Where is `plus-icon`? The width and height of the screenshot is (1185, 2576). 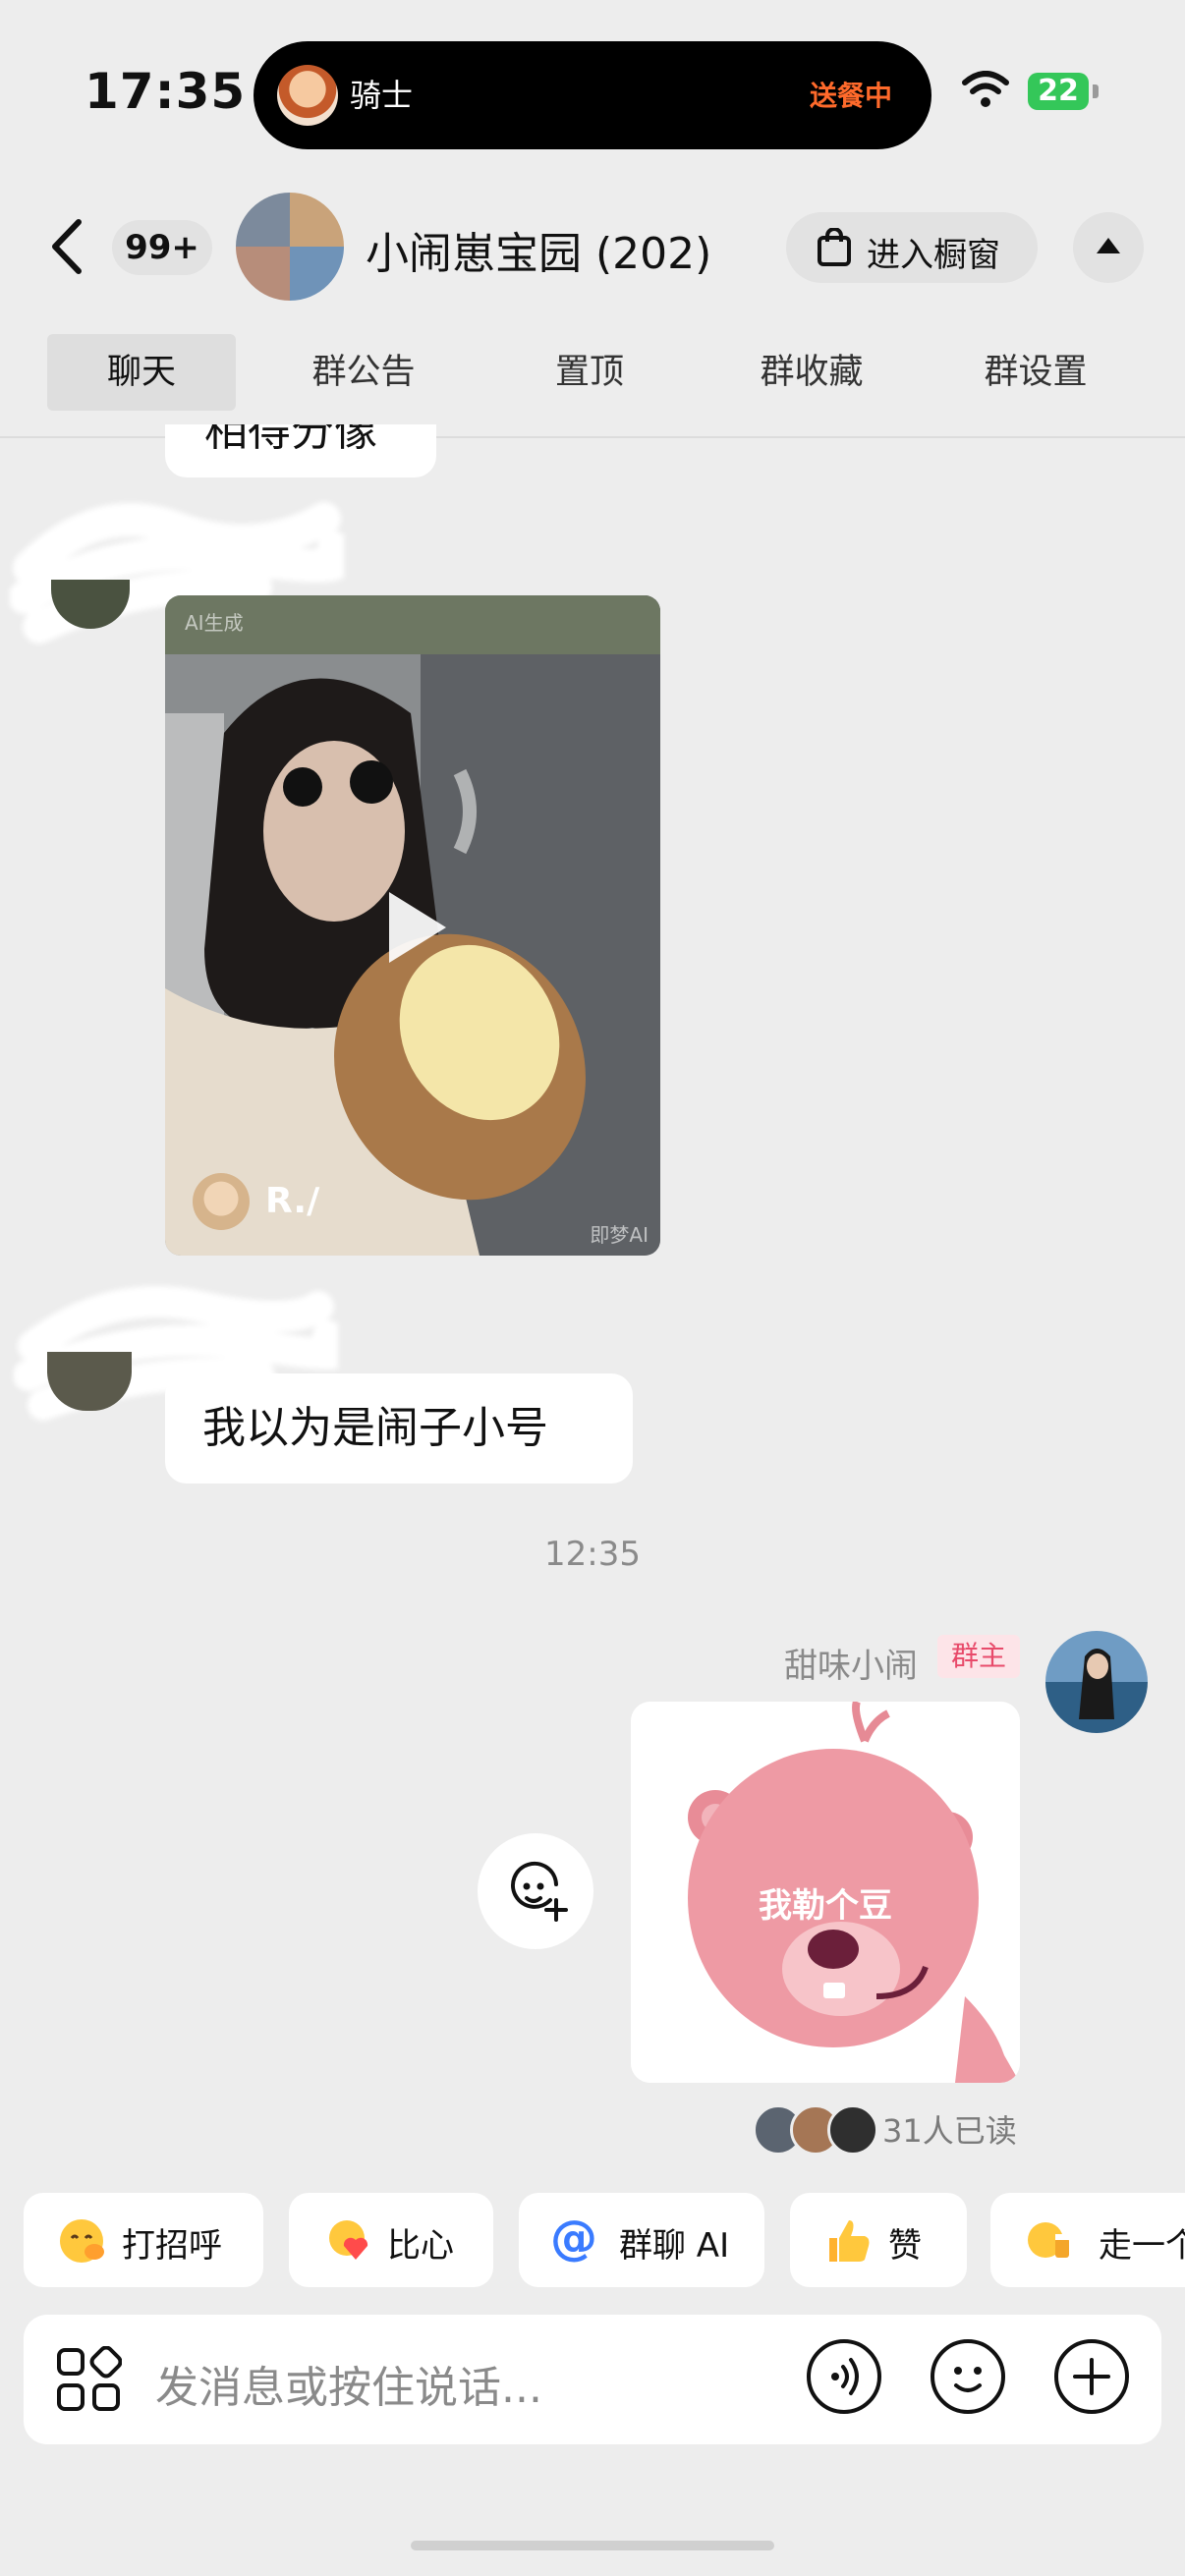 plus-icon is located at coordinates (1092, 2376).